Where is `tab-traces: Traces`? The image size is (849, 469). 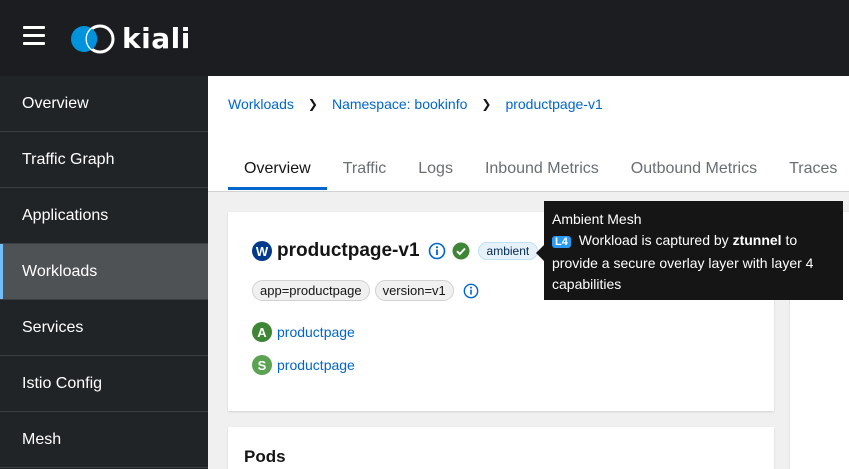
tab-traces: Traces is located at coordinates (811, 173).